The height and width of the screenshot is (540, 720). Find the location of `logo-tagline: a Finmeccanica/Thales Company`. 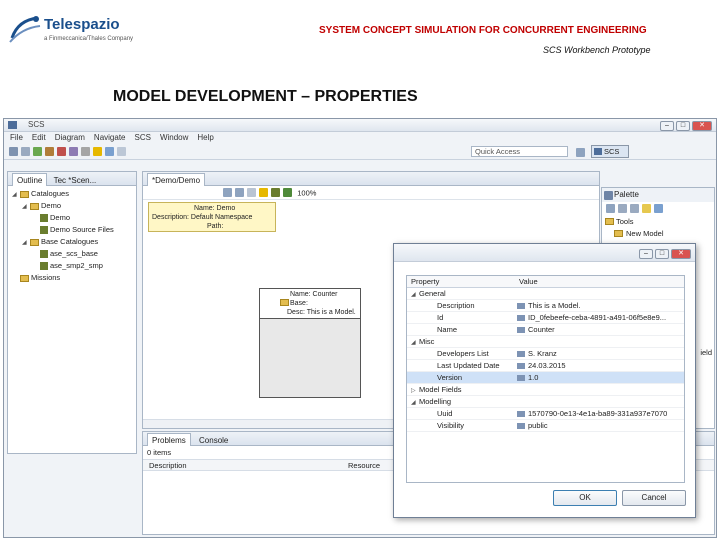

logo-tagline: a Finmeccanica/Thales Company is located at coordinates (89, 39).